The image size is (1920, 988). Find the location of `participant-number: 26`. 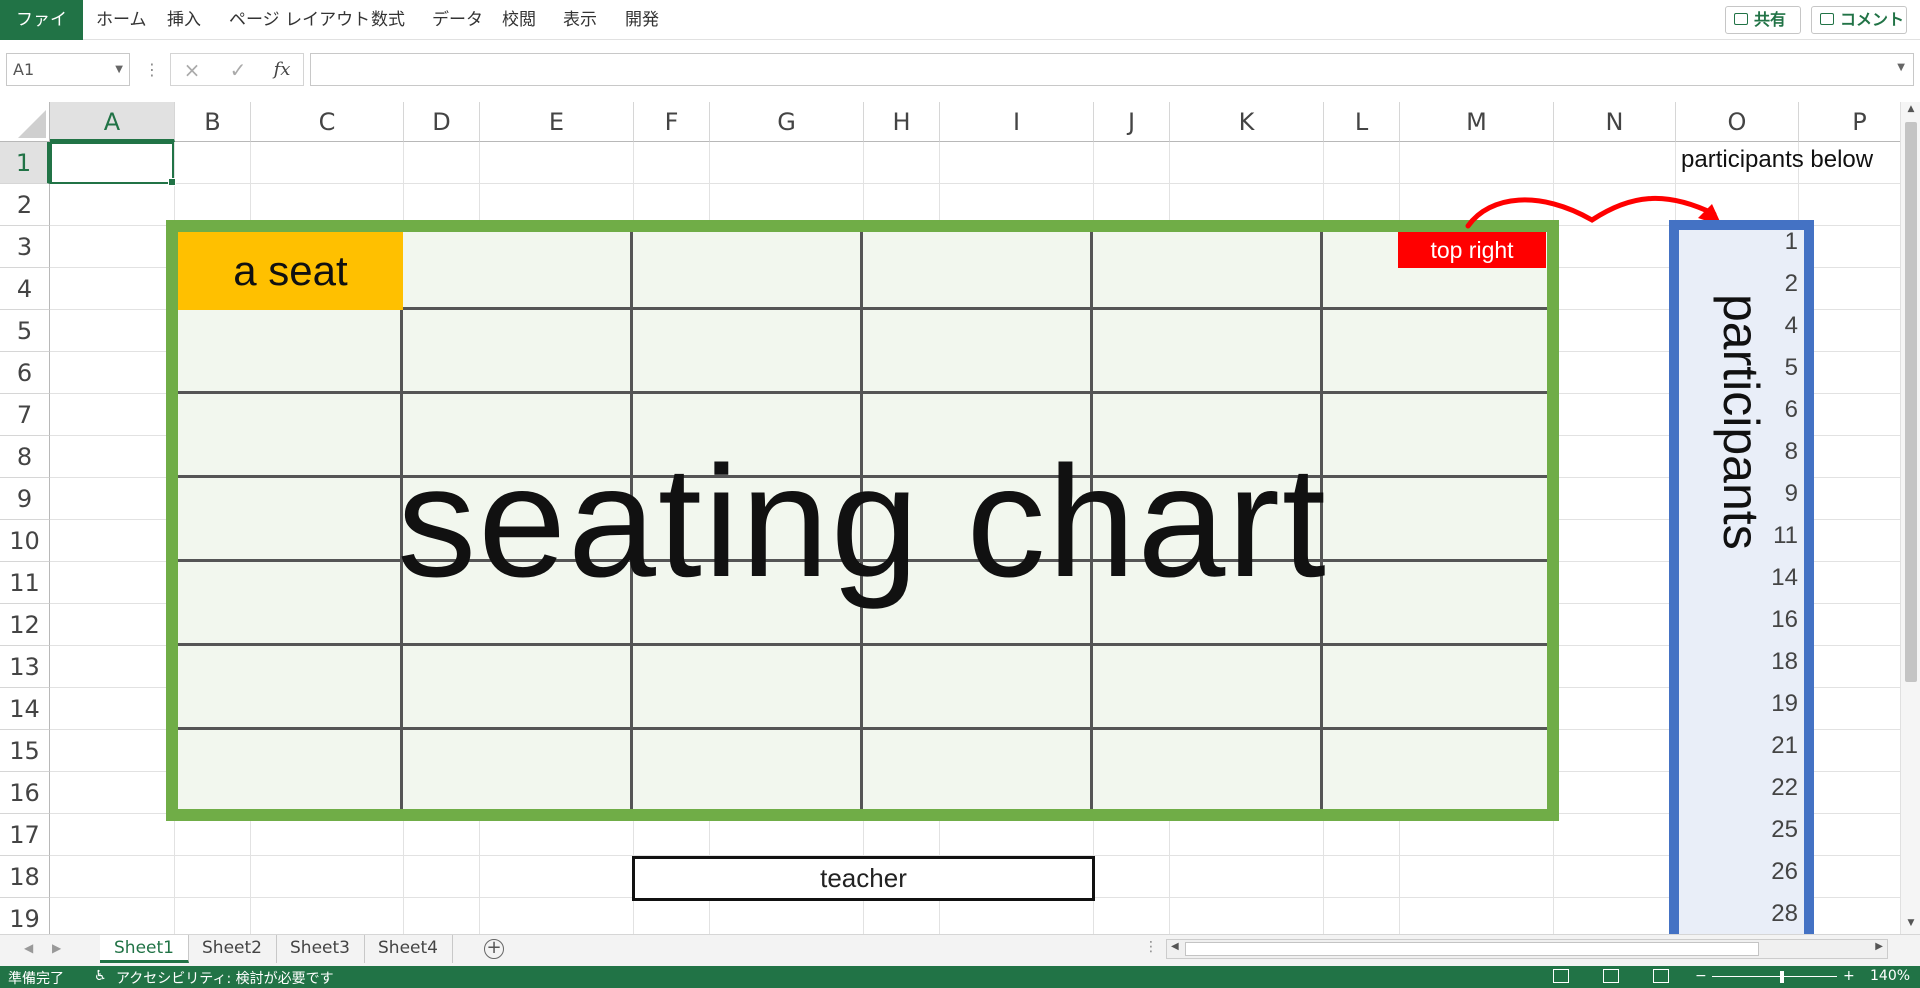

participant-number: 26 is located at coordinates (1784, 871).